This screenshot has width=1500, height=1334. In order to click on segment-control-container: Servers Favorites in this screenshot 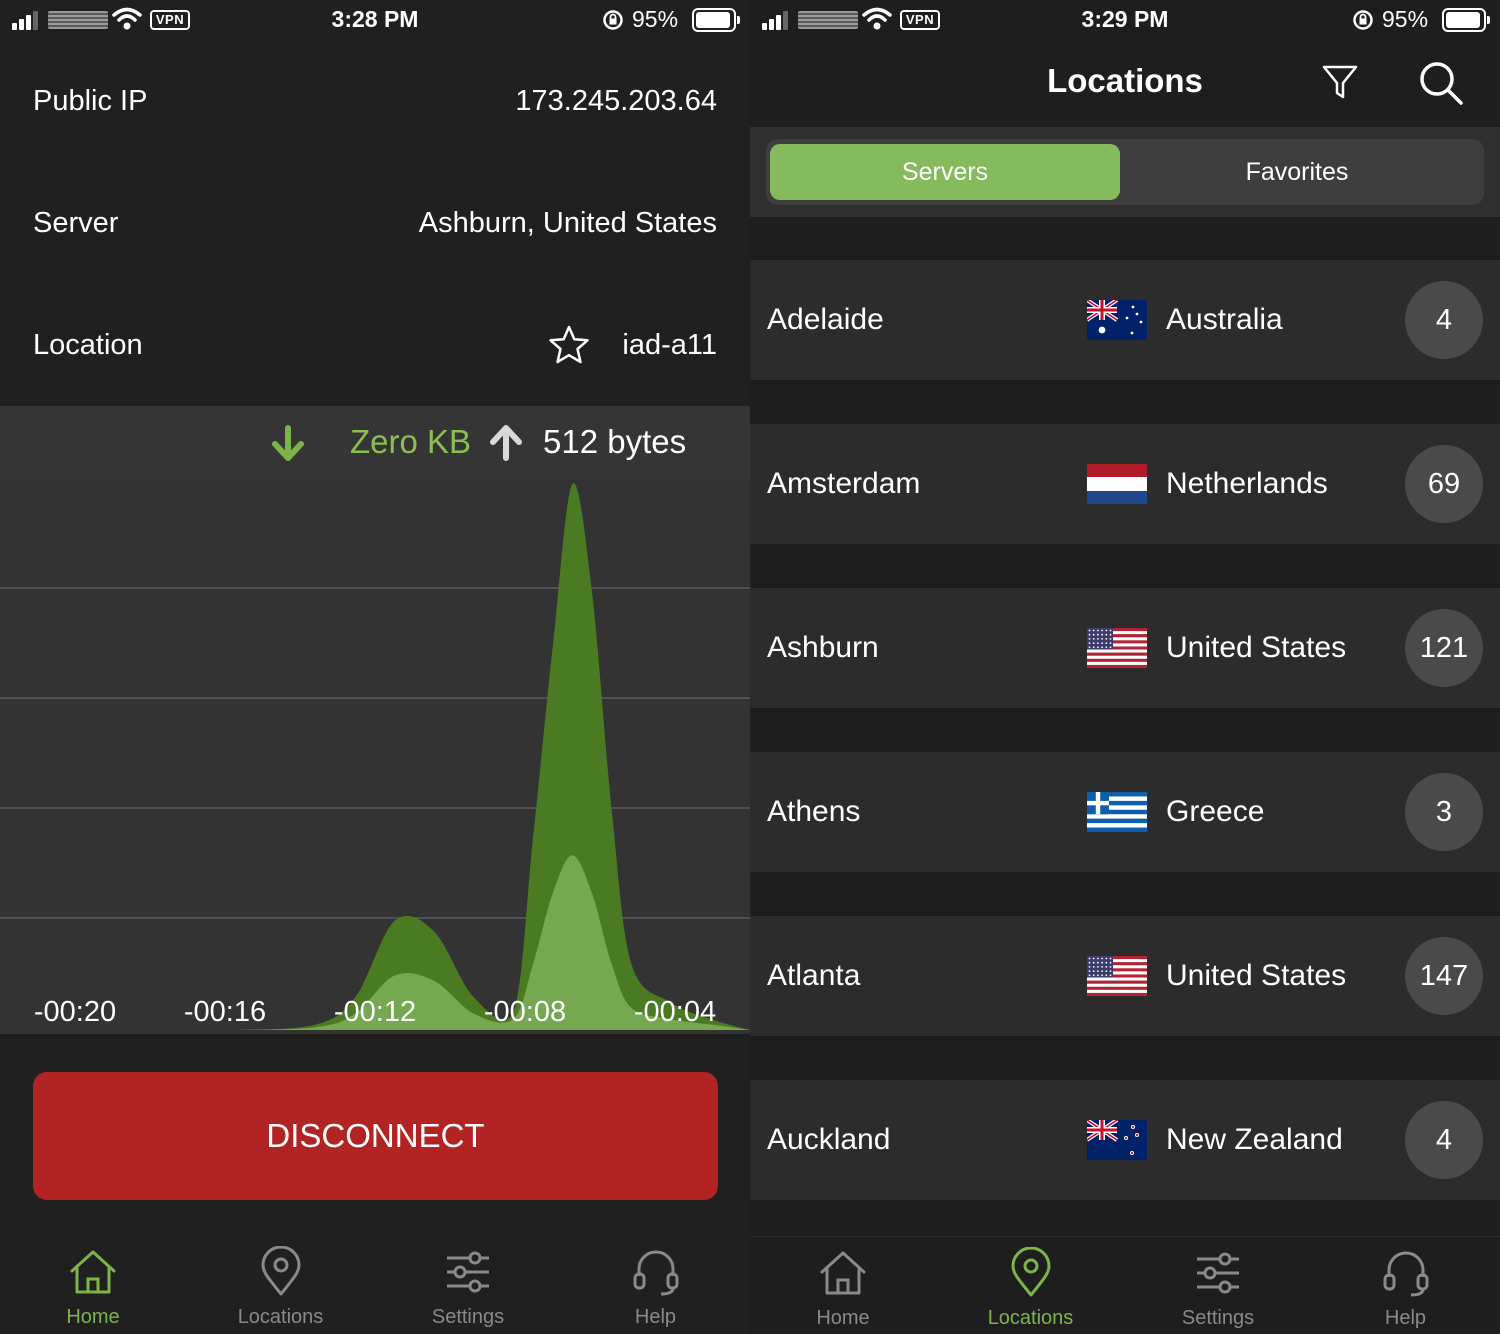, I will do `click(1125, 172)`.